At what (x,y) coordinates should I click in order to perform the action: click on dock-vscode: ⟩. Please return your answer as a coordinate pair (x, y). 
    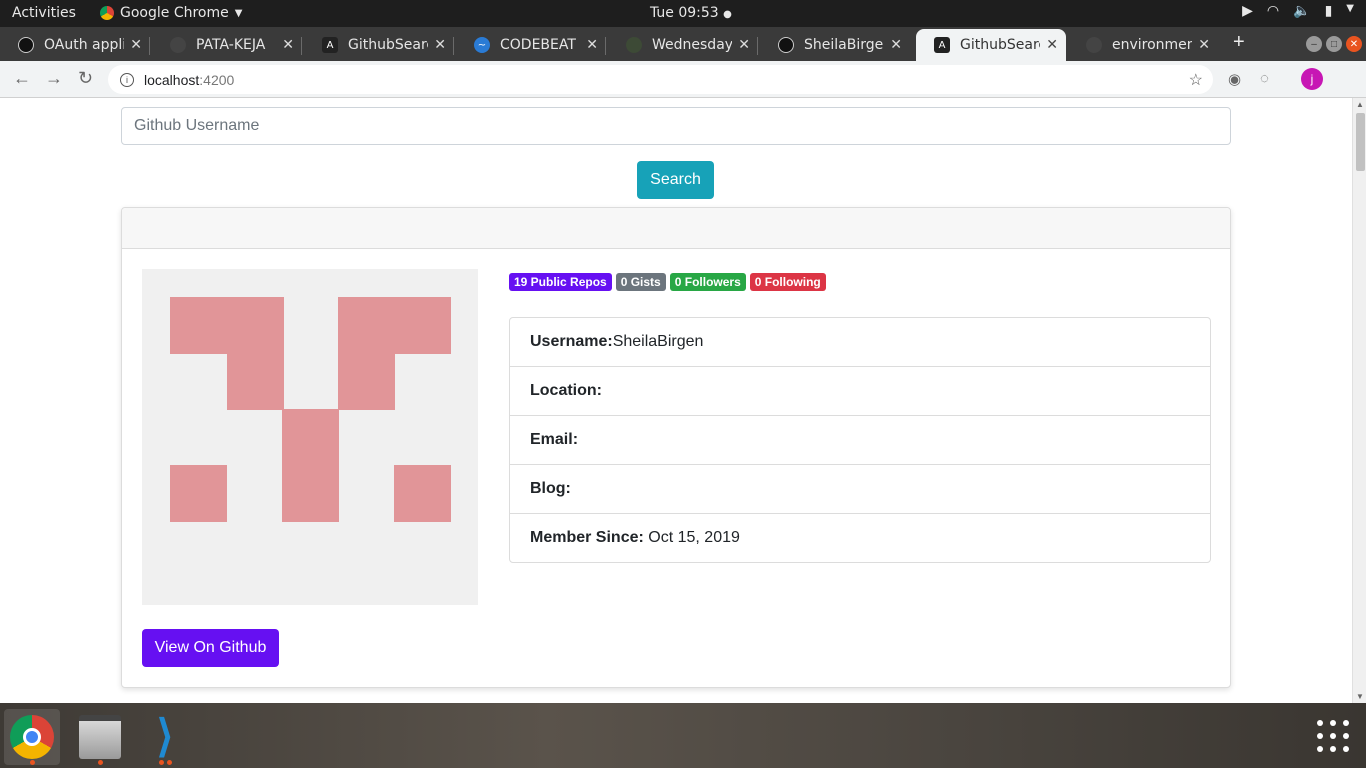
    Looking at the image, I should click on (165, 737).